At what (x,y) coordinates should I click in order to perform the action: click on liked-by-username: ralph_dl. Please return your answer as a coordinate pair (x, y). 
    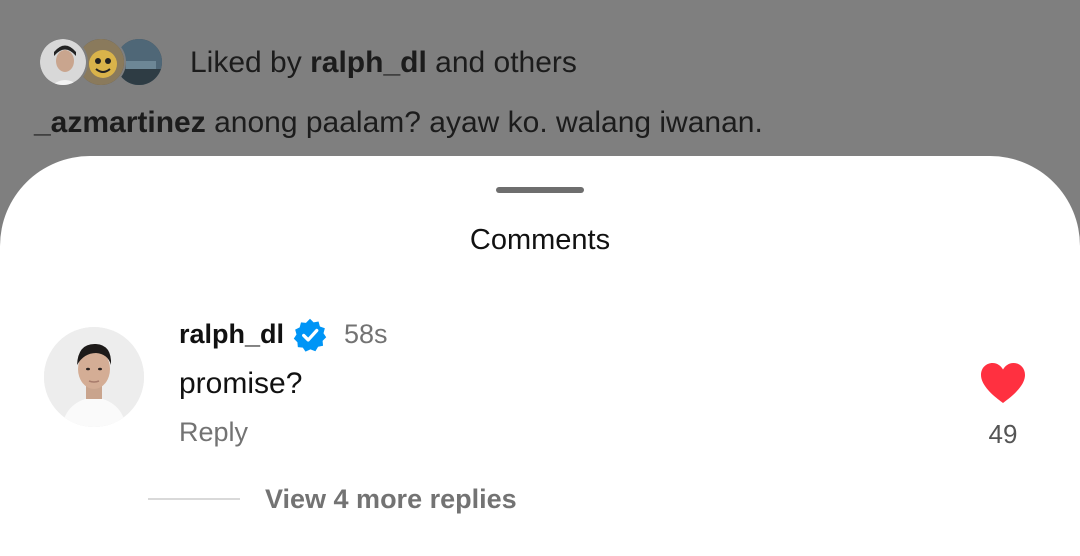
    Looking at the image, I should click on (368, 62).